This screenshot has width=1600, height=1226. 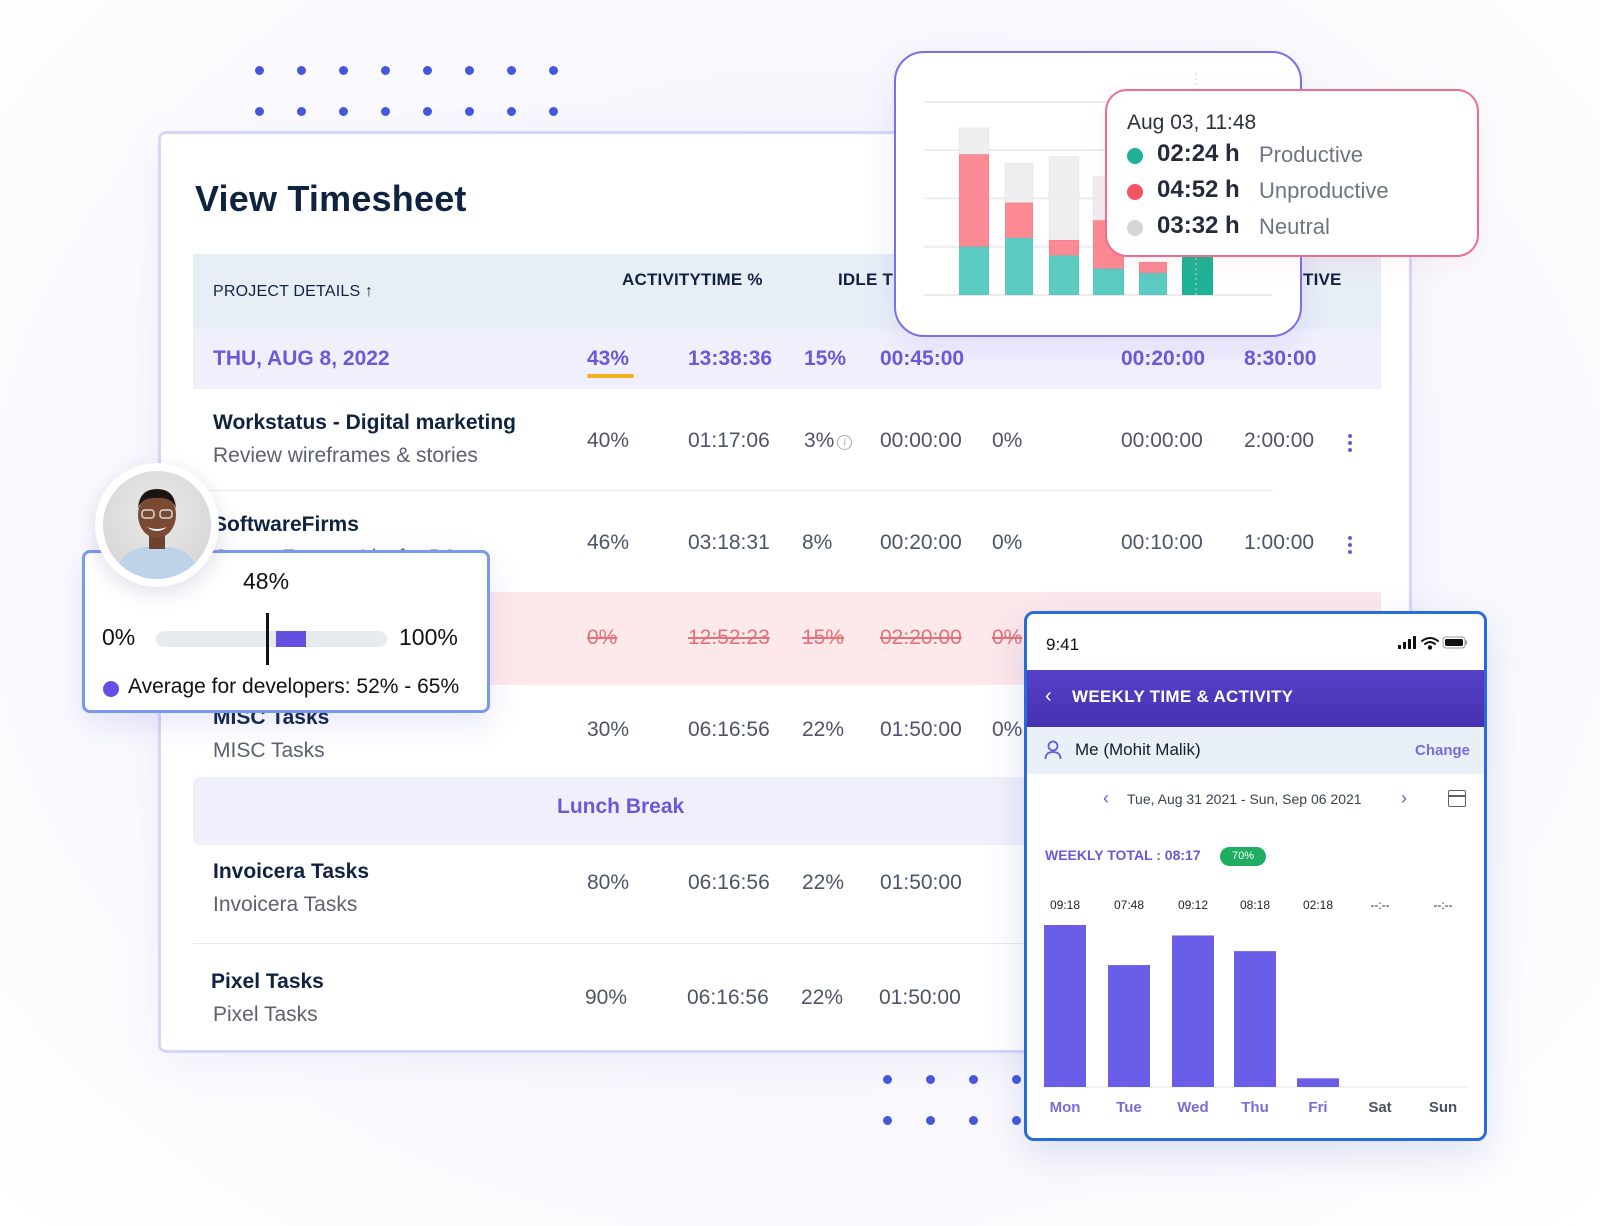 I want to click on idle-time: 00:20:00, so click(x=921, y=542).